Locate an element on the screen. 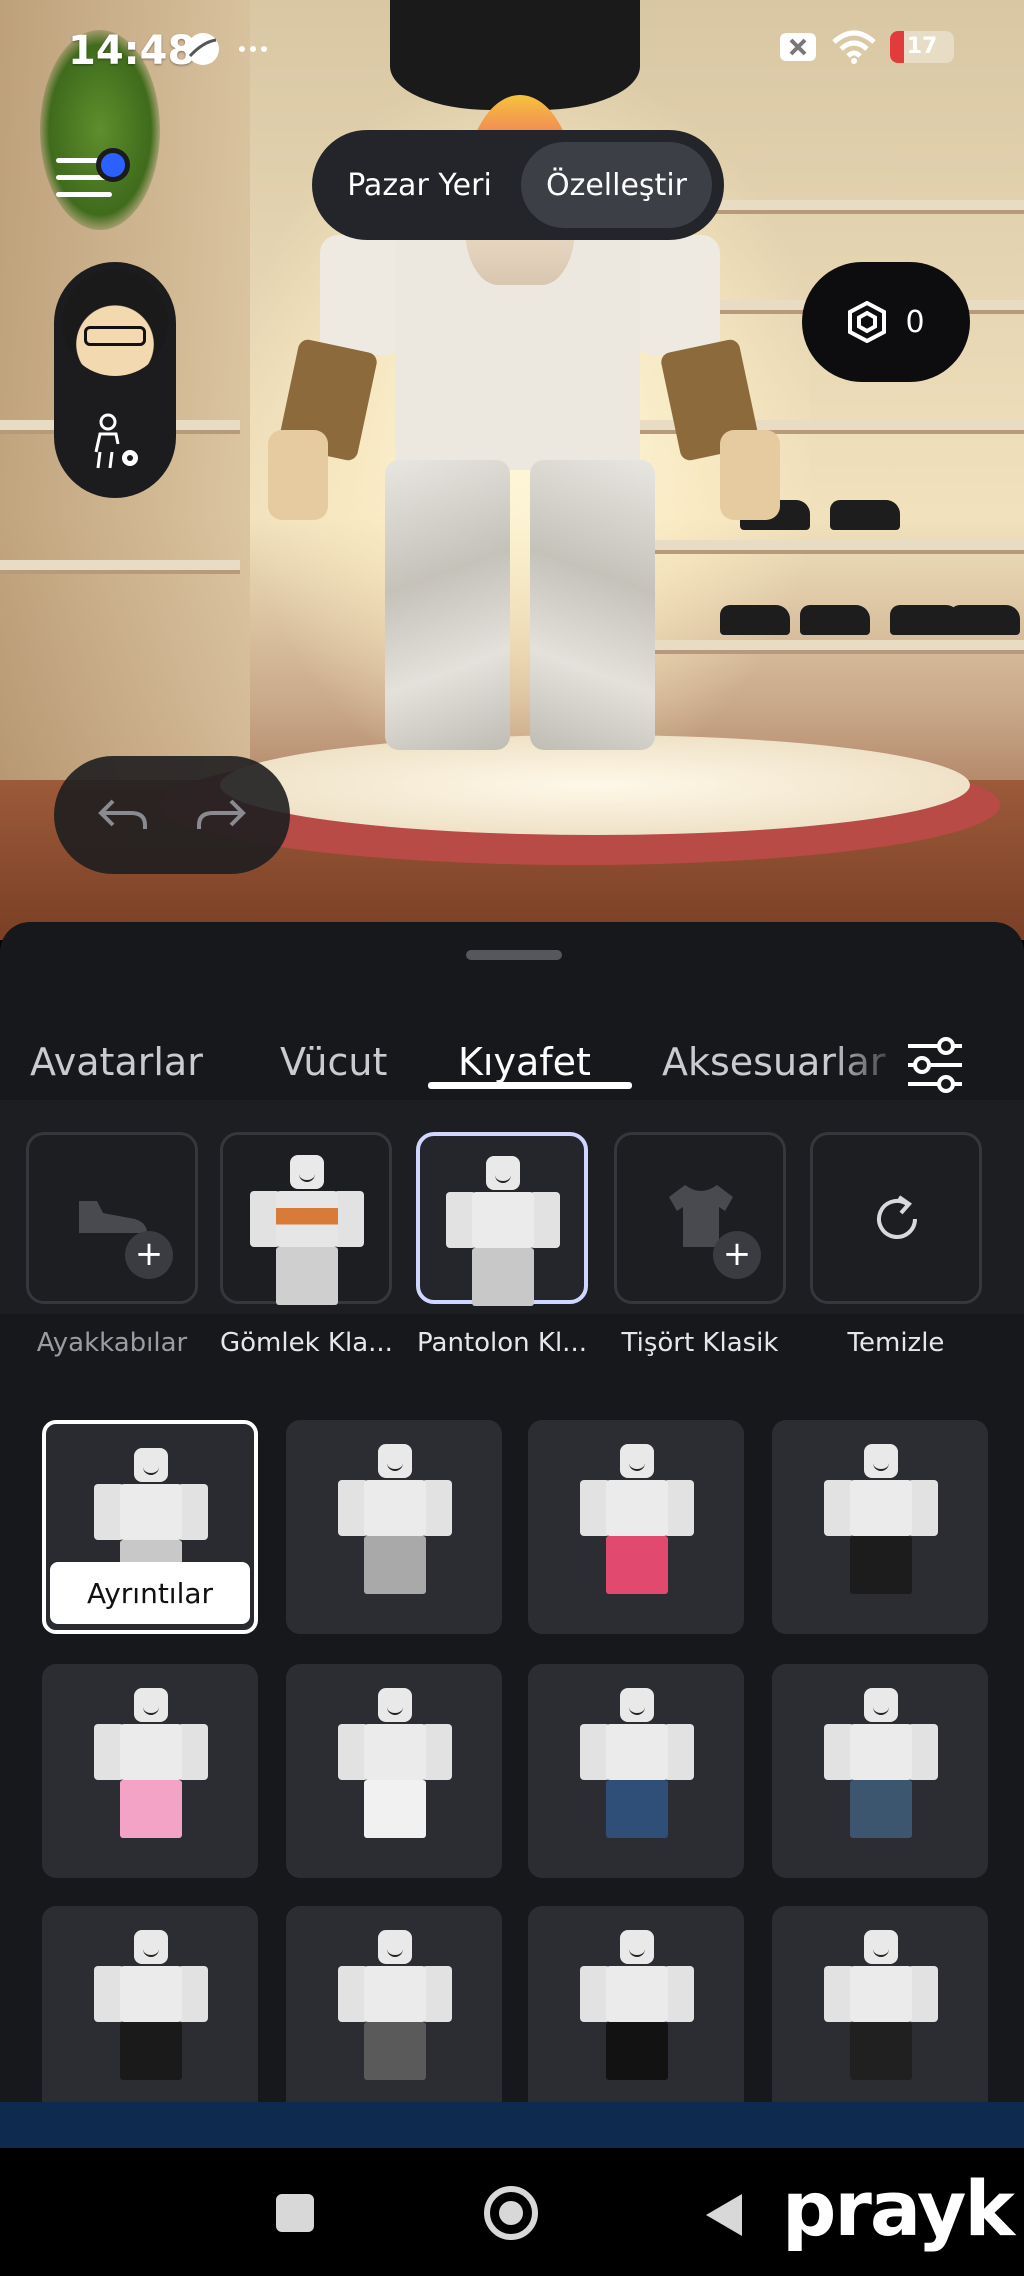 The image size is (1024, 2276). battery-level: 17 is located at coordinates (922, 46).